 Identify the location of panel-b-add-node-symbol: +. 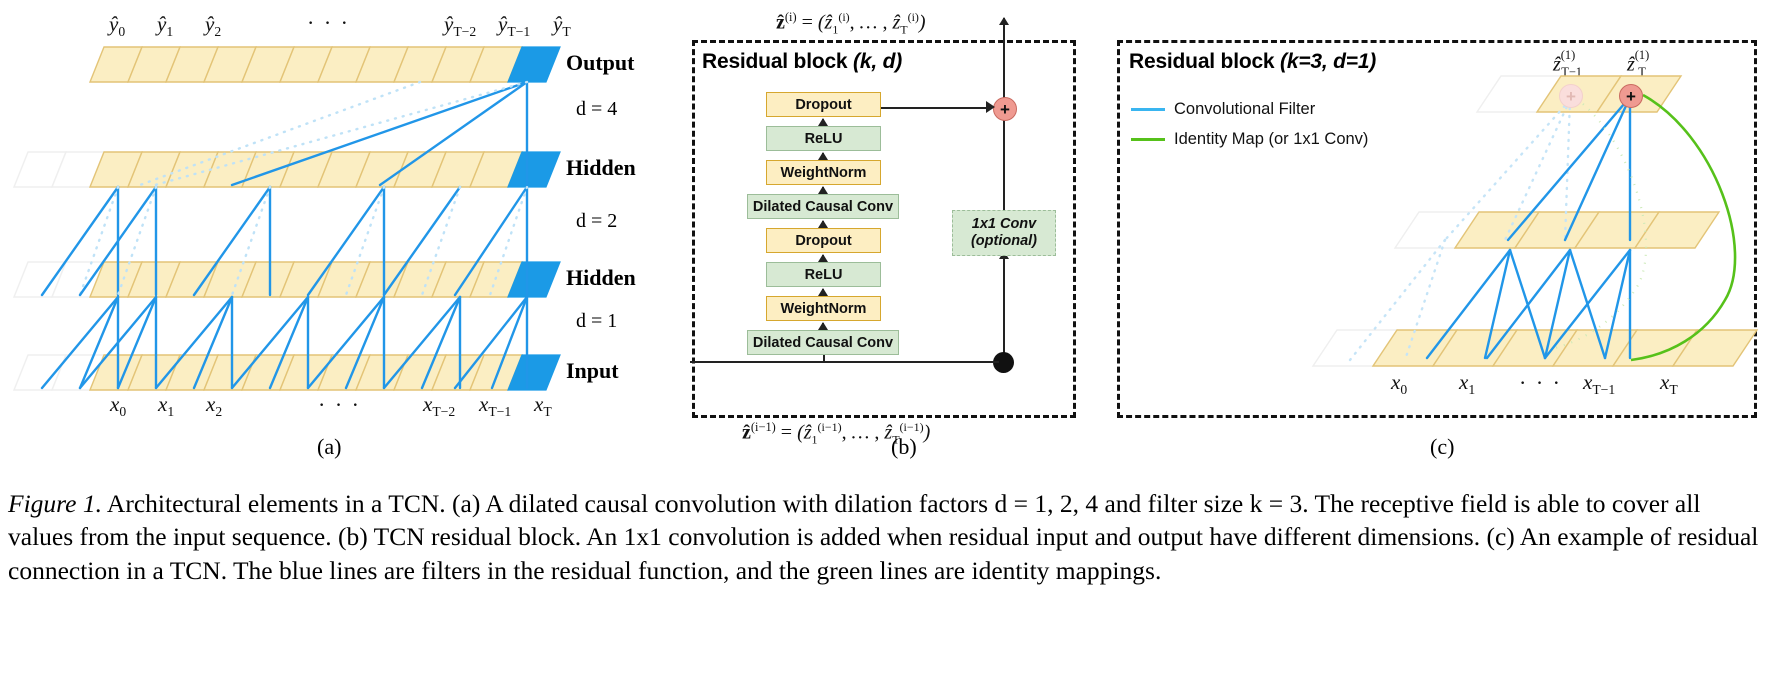
(1005, 109).